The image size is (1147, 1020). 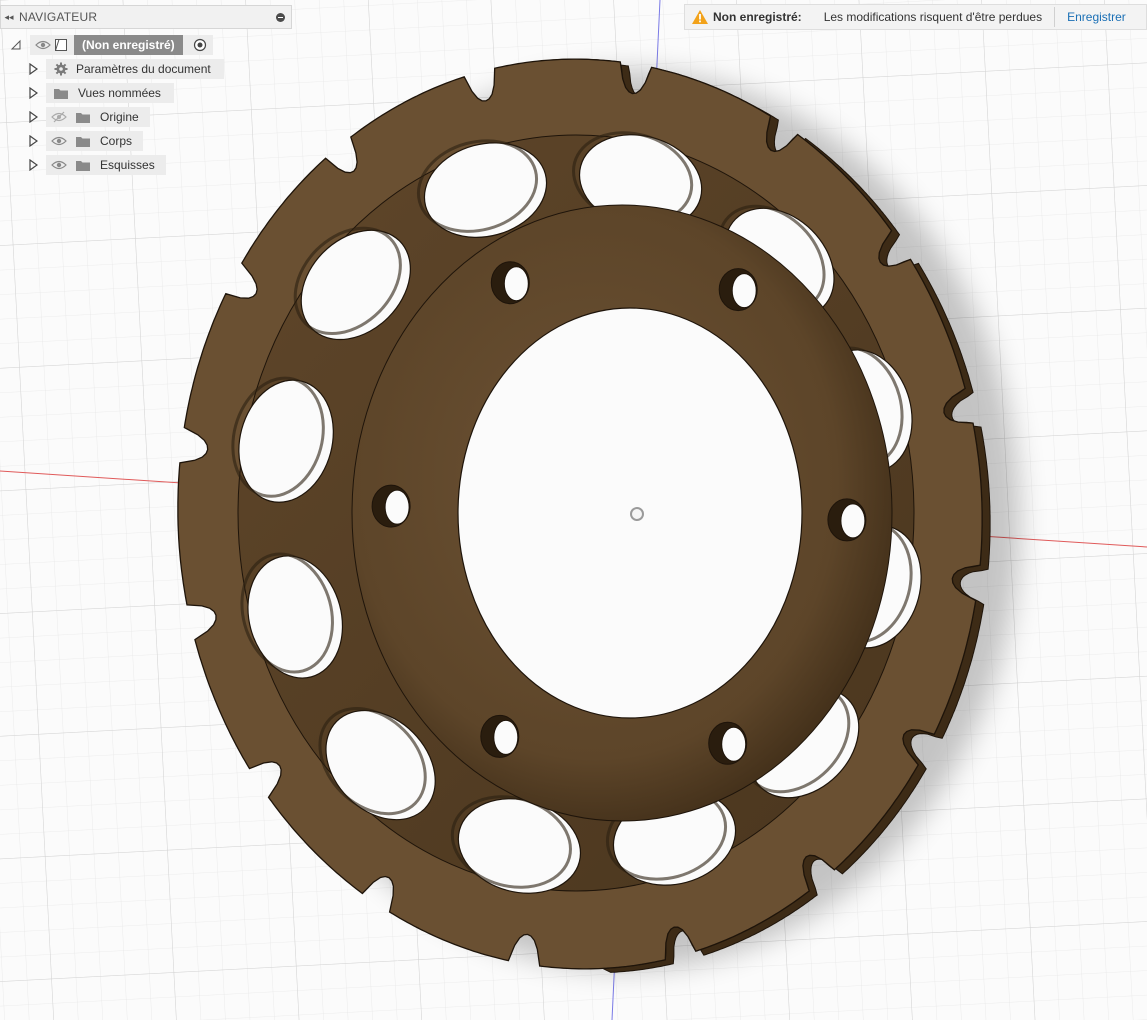 I want to click on center-bore, so click(x=630, y=513).